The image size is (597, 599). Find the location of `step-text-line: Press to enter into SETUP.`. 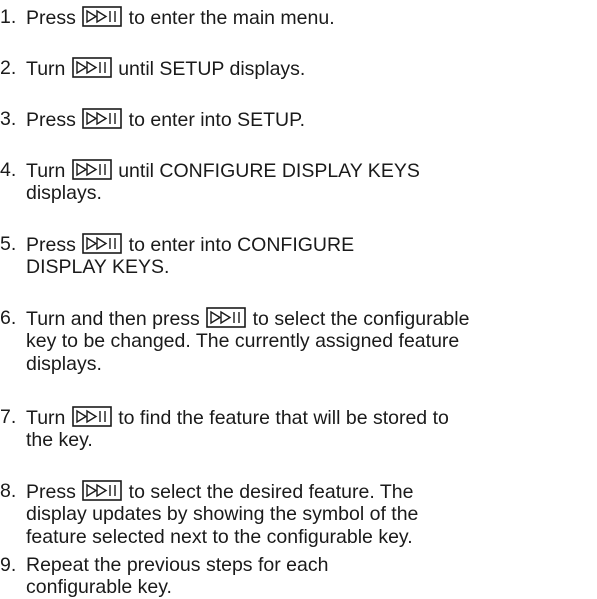

step-text-line: Press to enter into SETUP. is located at coordinates (165, 120).